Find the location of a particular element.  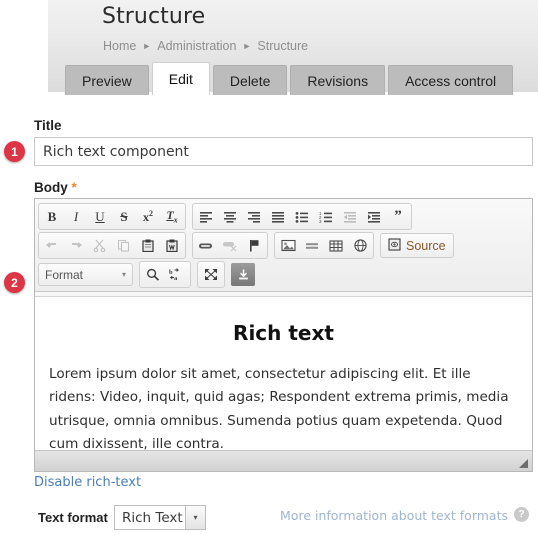

resize-grip-icon is located at coordinates (522, 462).